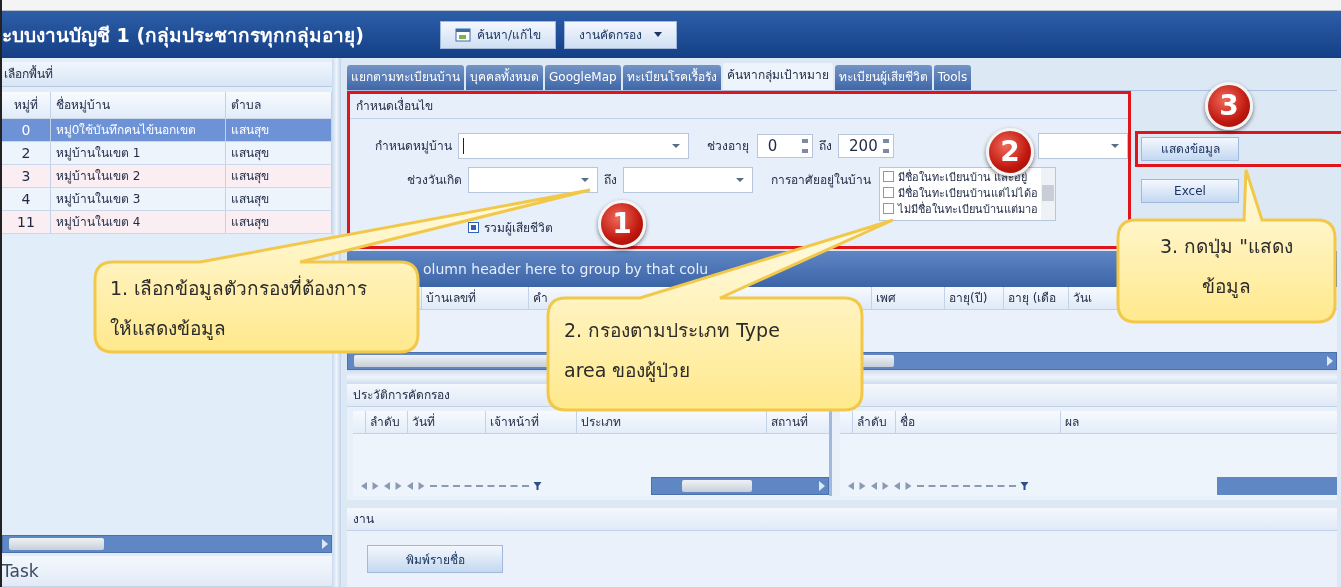  I want to click on field-label: ช่วงวันเกิด, so click(434, 180).